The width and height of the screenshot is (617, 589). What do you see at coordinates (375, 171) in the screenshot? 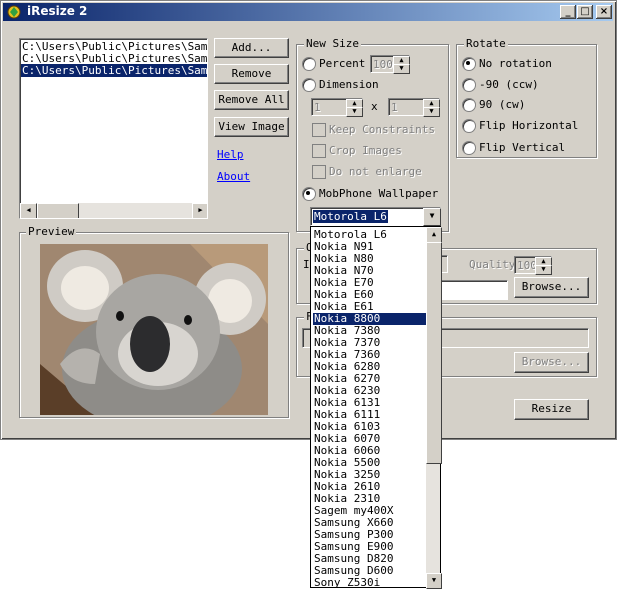
I see `do-not-enlarge-label: Do not enlarge` at bounding box center [375, 171].